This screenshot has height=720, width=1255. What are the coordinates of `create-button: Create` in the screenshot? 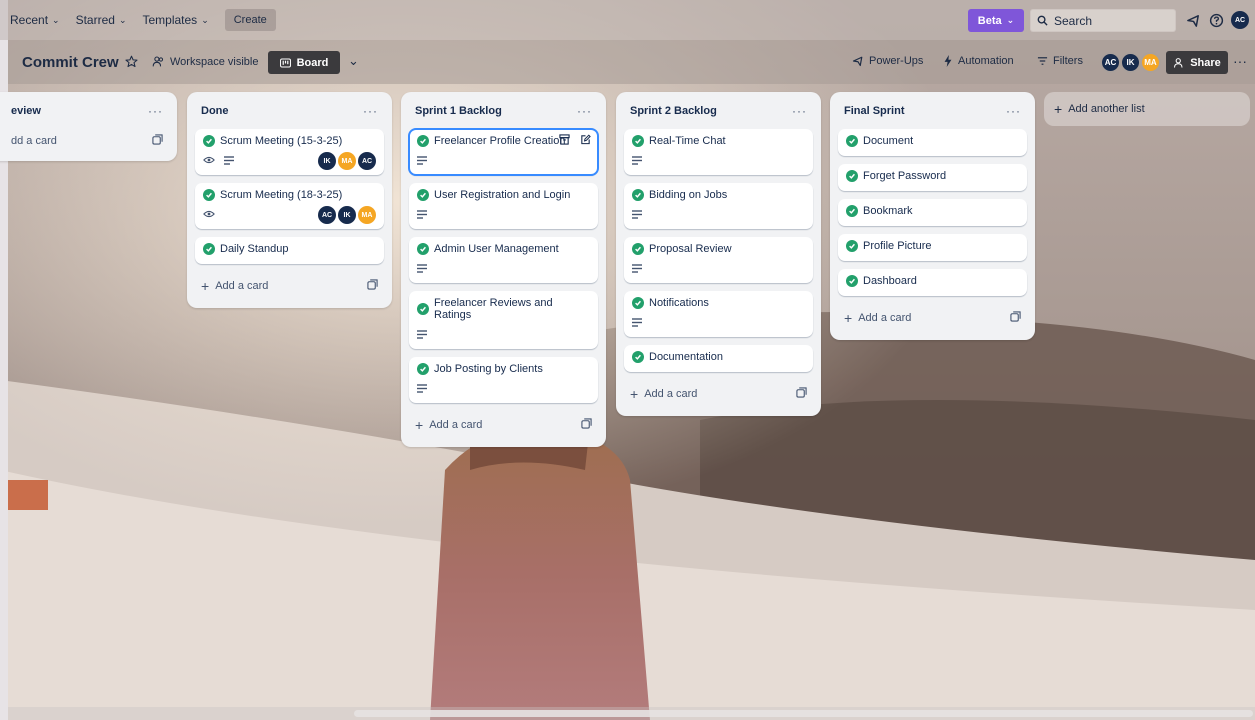 It's located at (250, 20).